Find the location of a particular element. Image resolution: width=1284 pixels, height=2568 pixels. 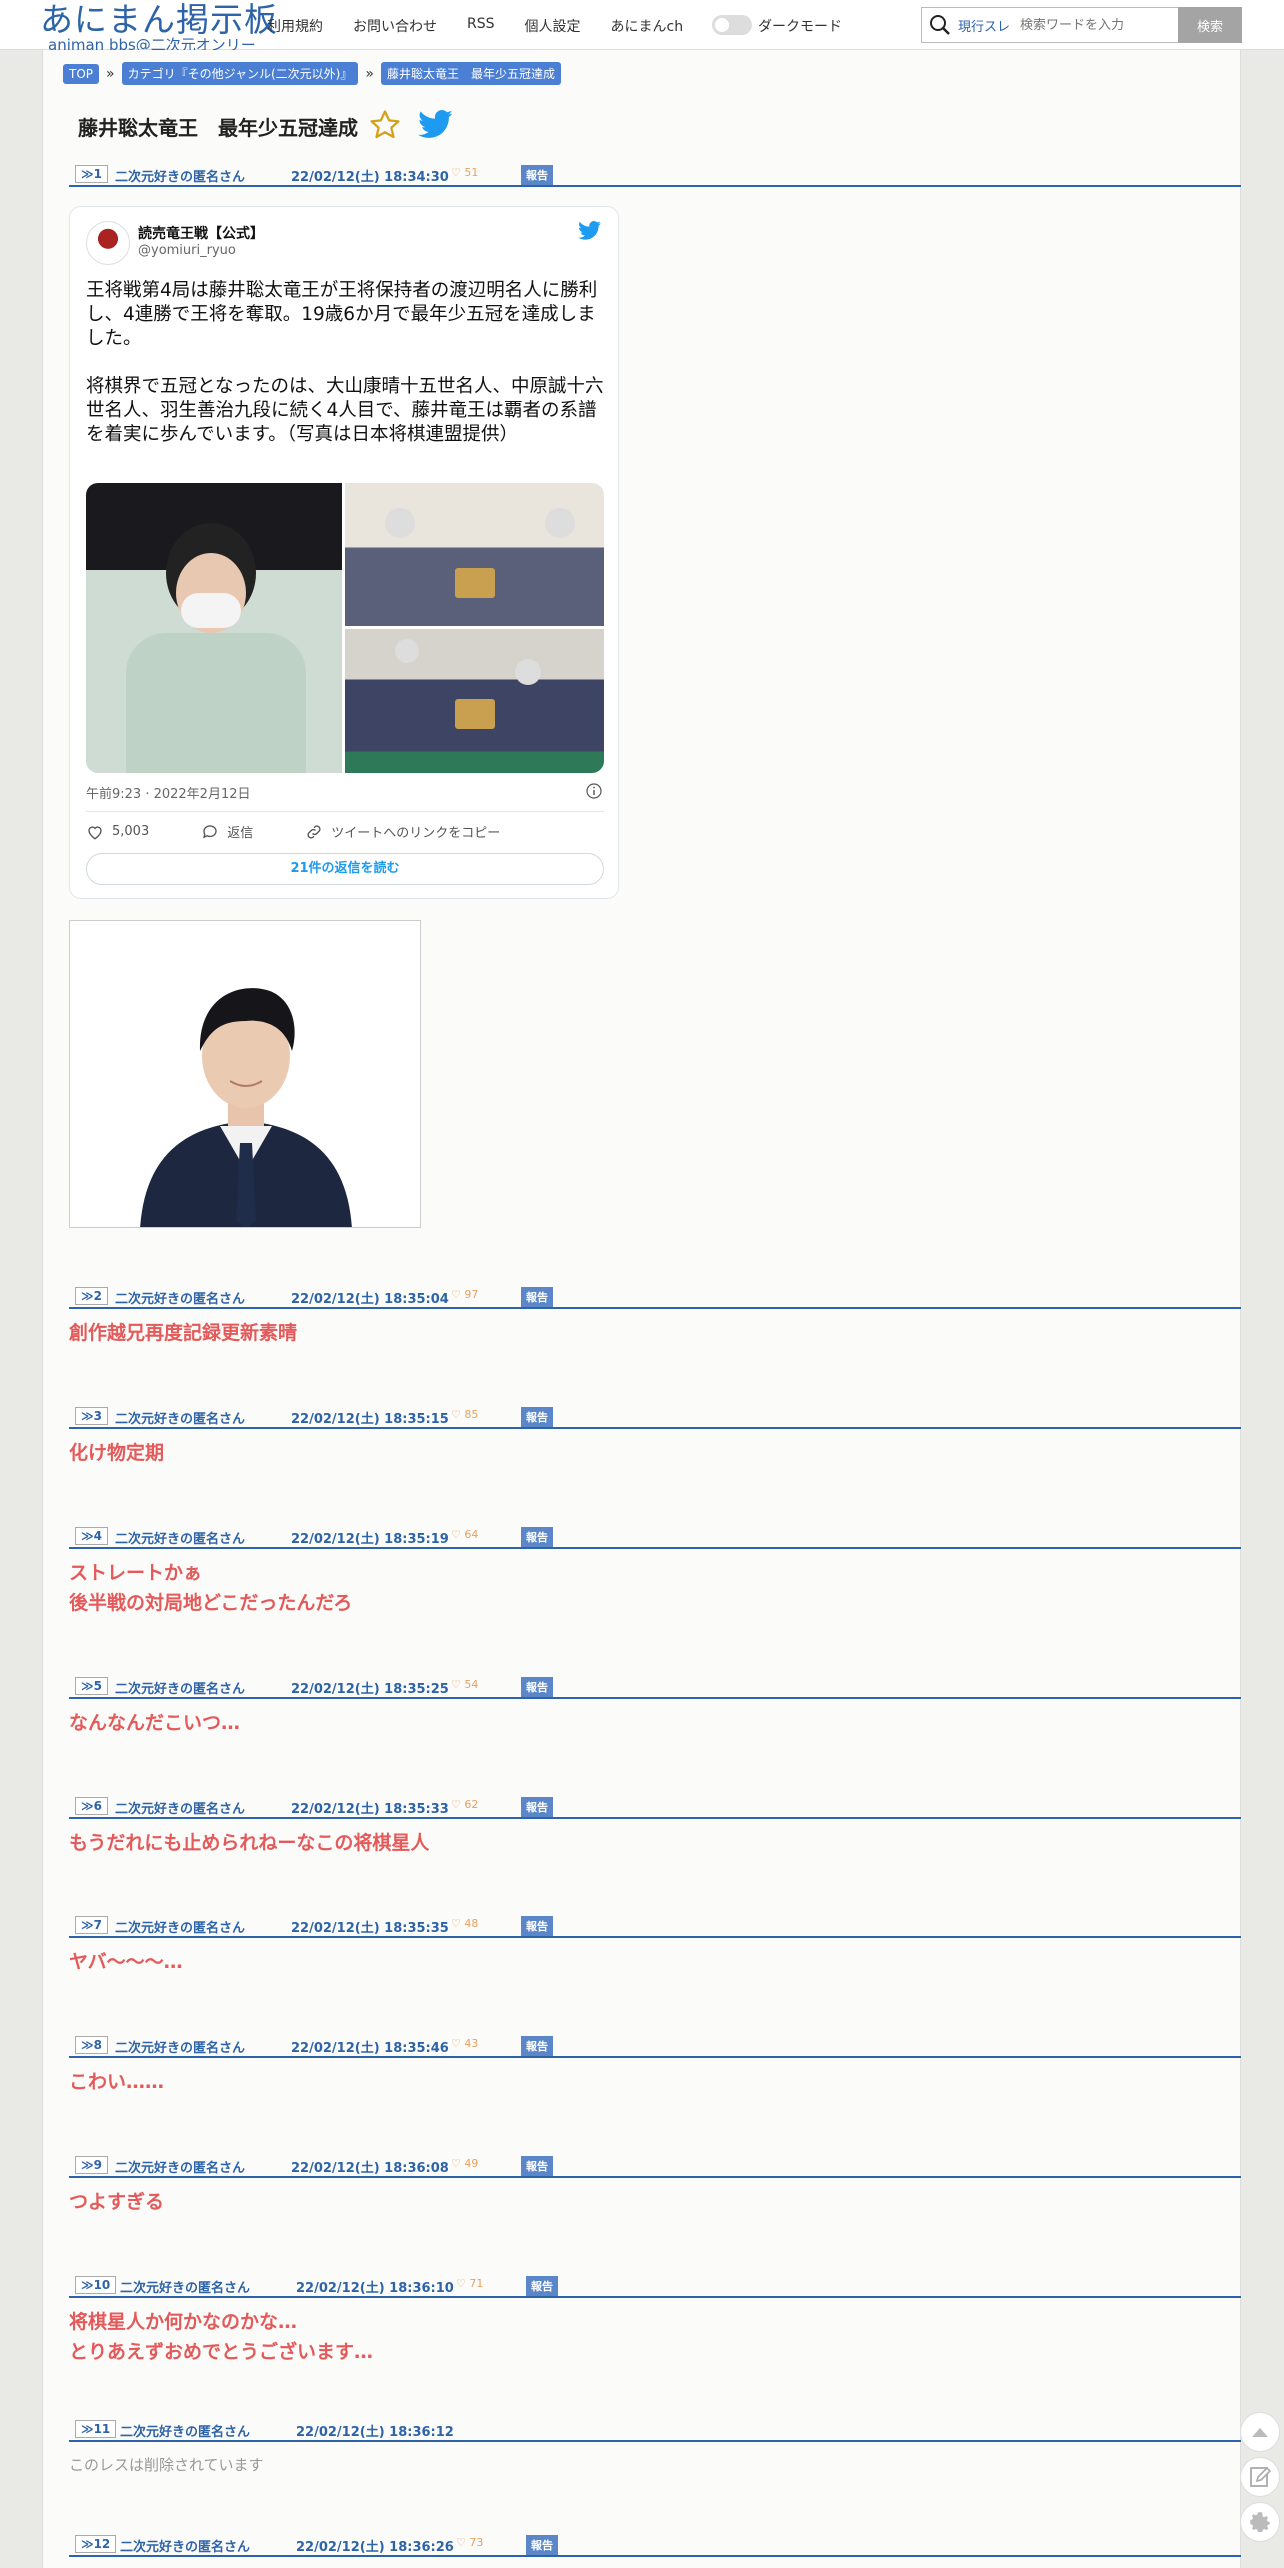

dark-mode-label: ダークモード is located at coordinates (800, 27).